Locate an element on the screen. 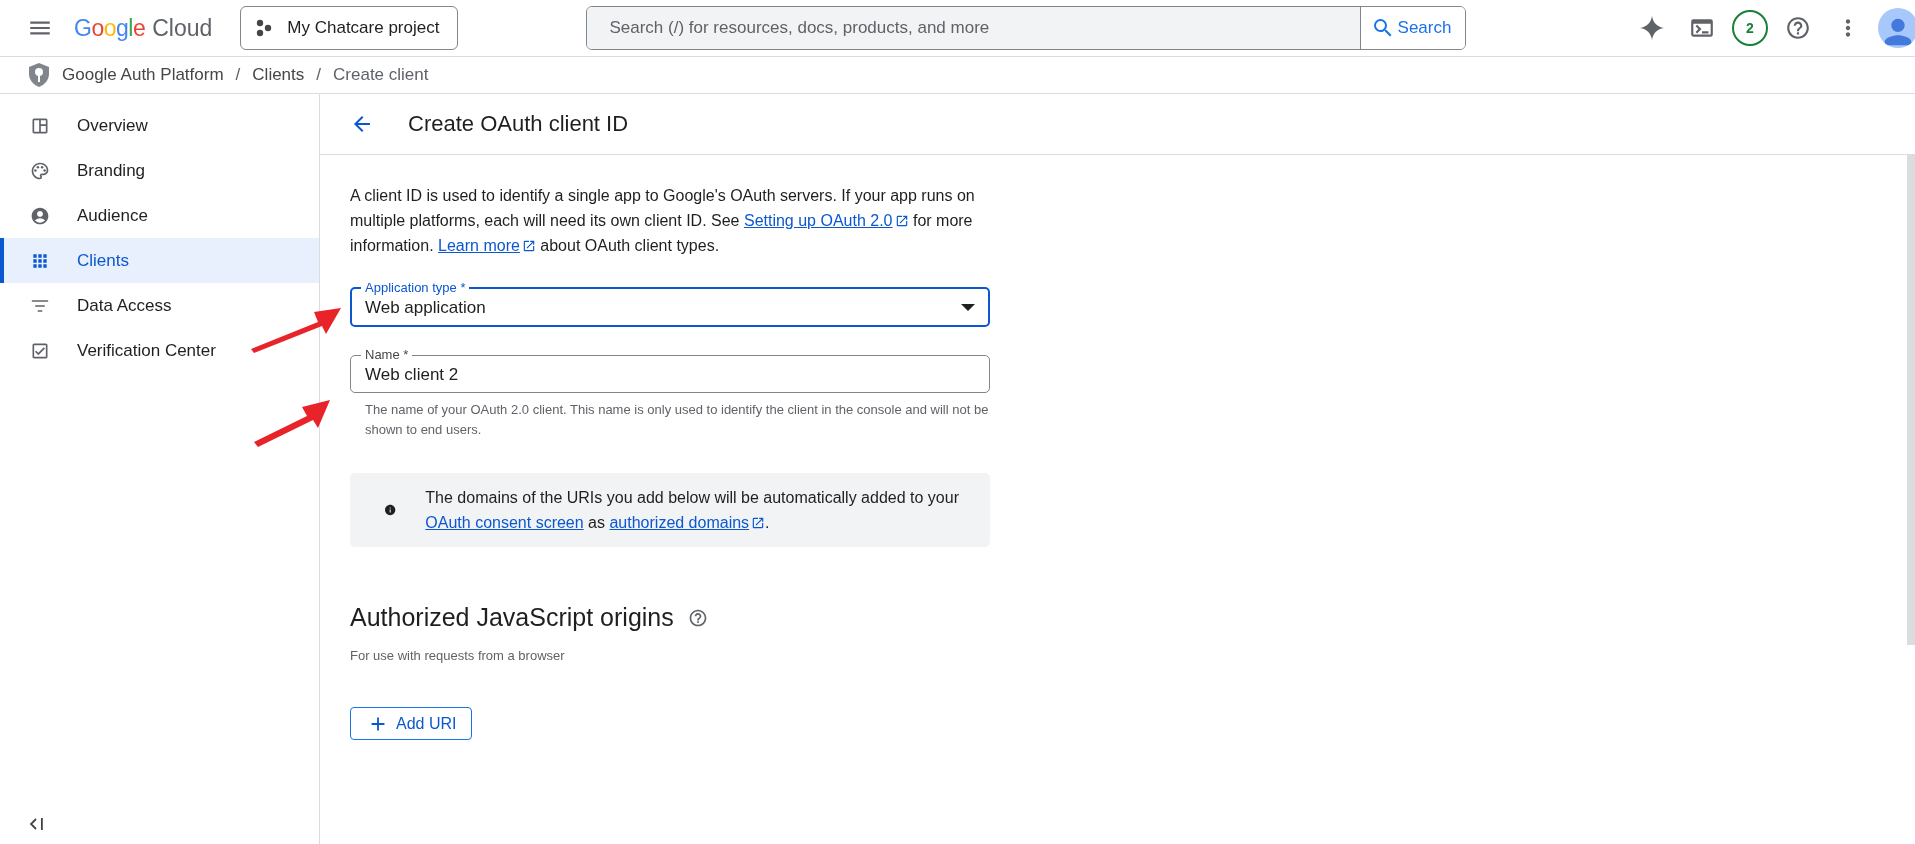 This screenshot has width=1915, height=844. select-field: Application type * Web application is located at coordinates (670, 303).